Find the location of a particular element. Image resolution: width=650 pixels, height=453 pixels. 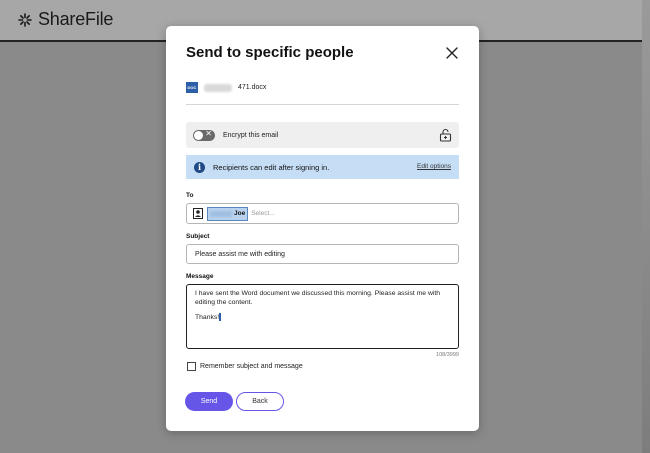

dialog-title: Send to specific people is located at coordinates (270, 52).